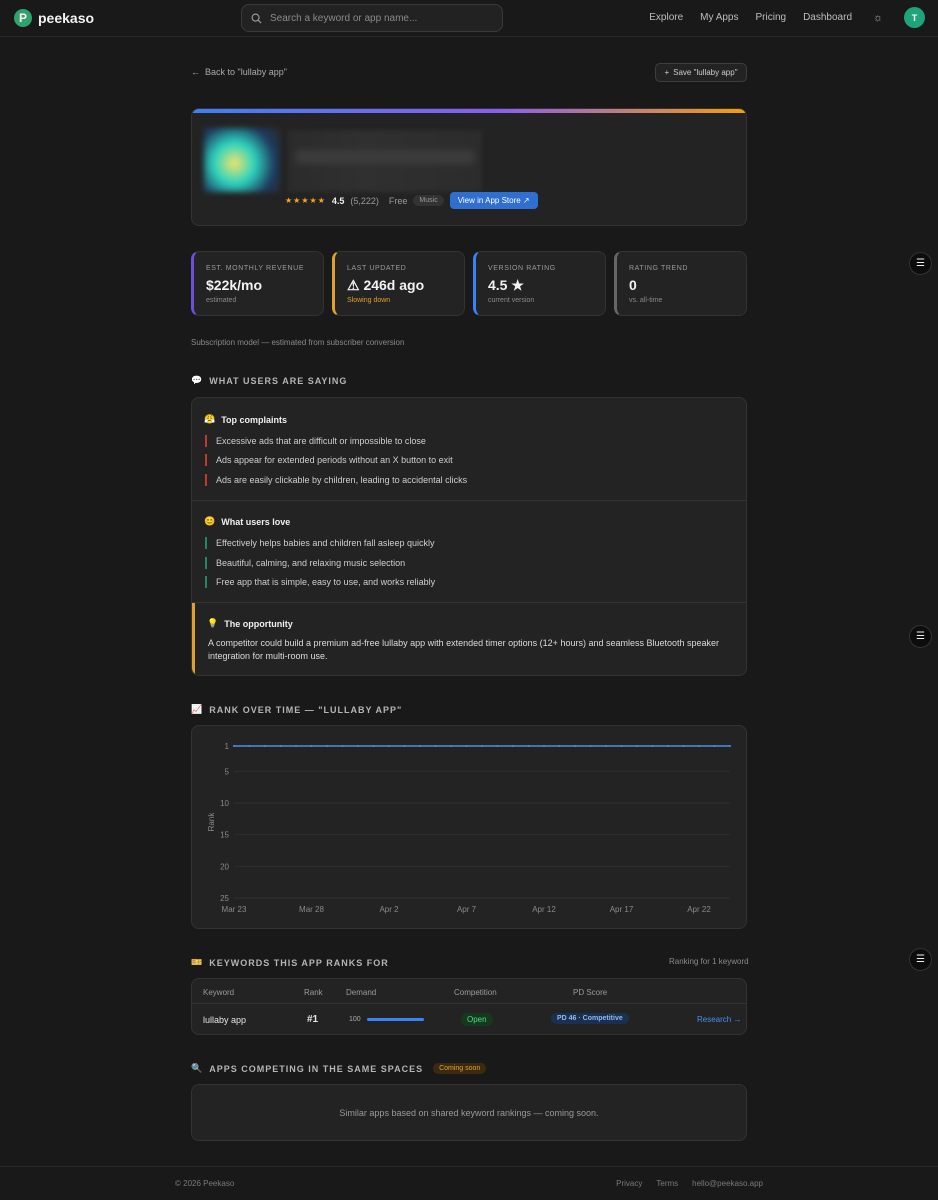 The image size is (938, 1200). What do you see at coordinates (54, 18) in the screenshot?
I see `logo: P peekaso` at bounding box center [54, 18].